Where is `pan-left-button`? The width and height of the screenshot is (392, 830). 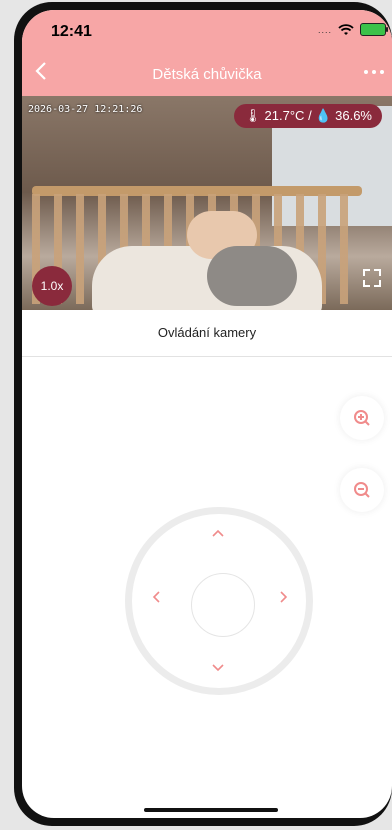 pan-left-button is located at coordinates (156, 599).